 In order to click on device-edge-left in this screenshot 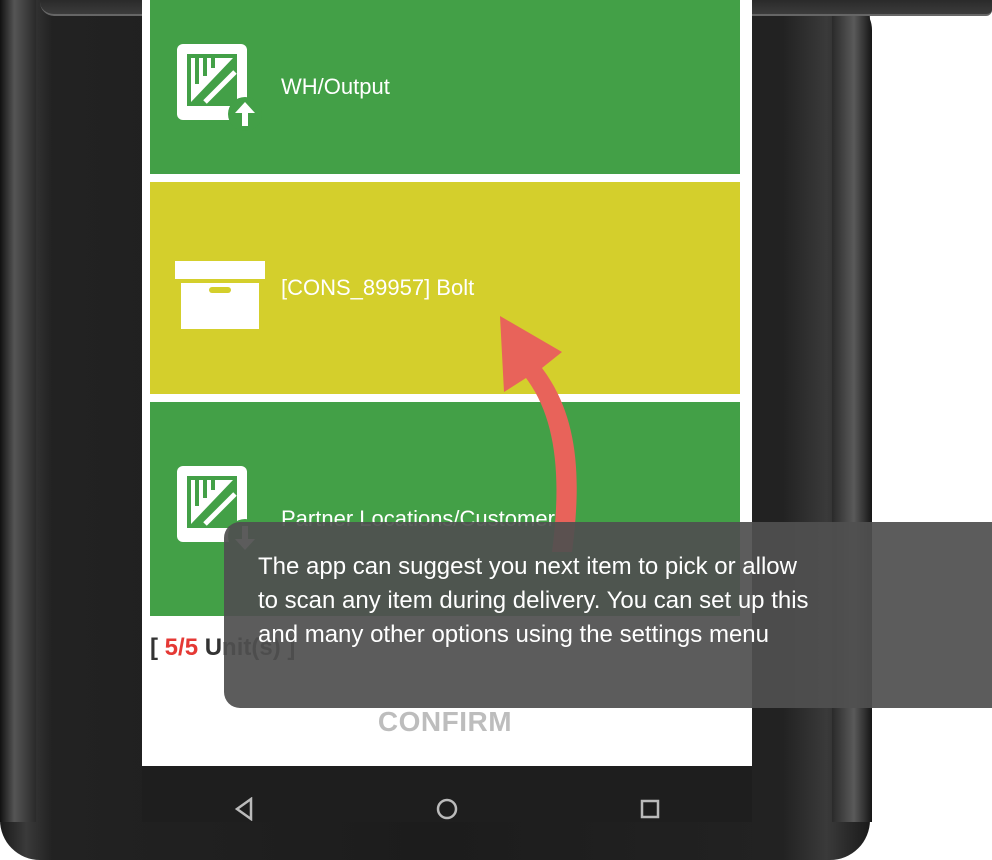, I will do `click(18, 411)`.